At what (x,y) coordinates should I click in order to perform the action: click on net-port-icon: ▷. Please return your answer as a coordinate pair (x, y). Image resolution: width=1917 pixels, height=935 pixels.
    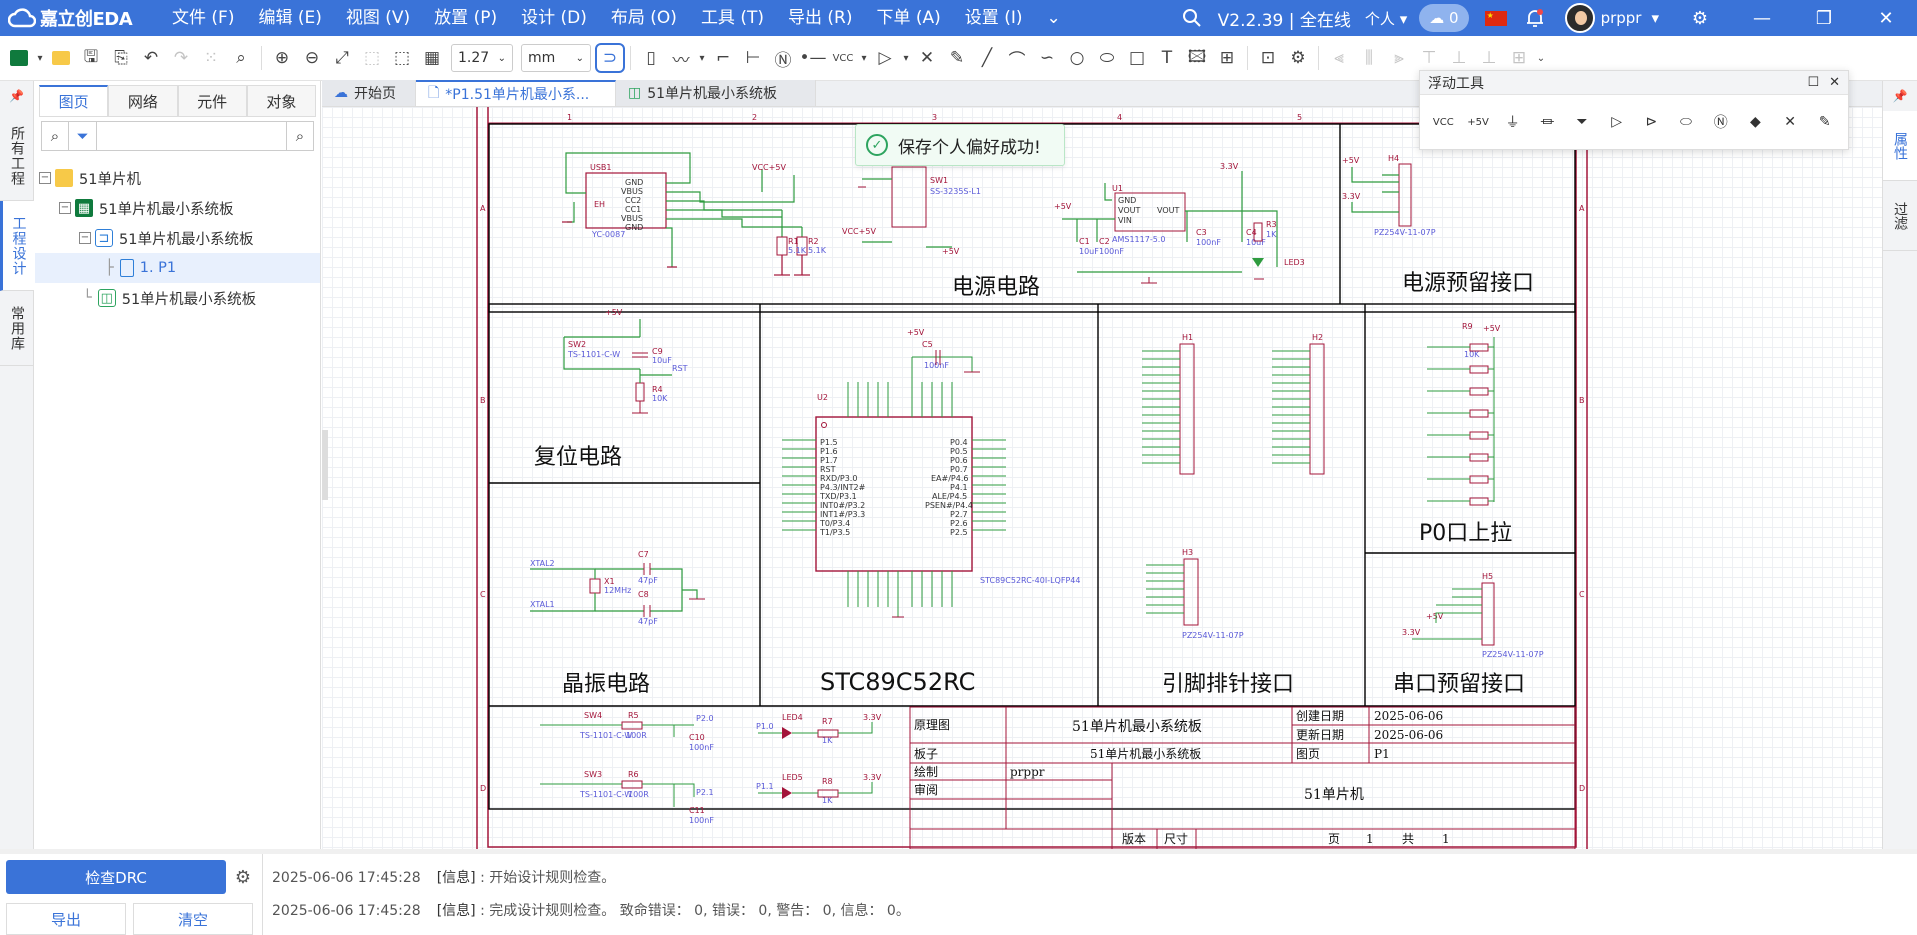
    Looking at the image, I should click on (885, 58).